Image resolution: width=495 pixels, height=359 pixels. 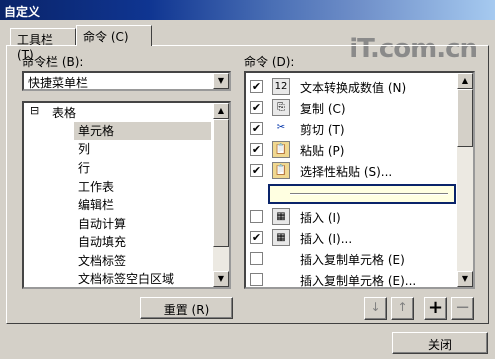 I want to click on window-title: 自定义, so click(x=22, y=12).